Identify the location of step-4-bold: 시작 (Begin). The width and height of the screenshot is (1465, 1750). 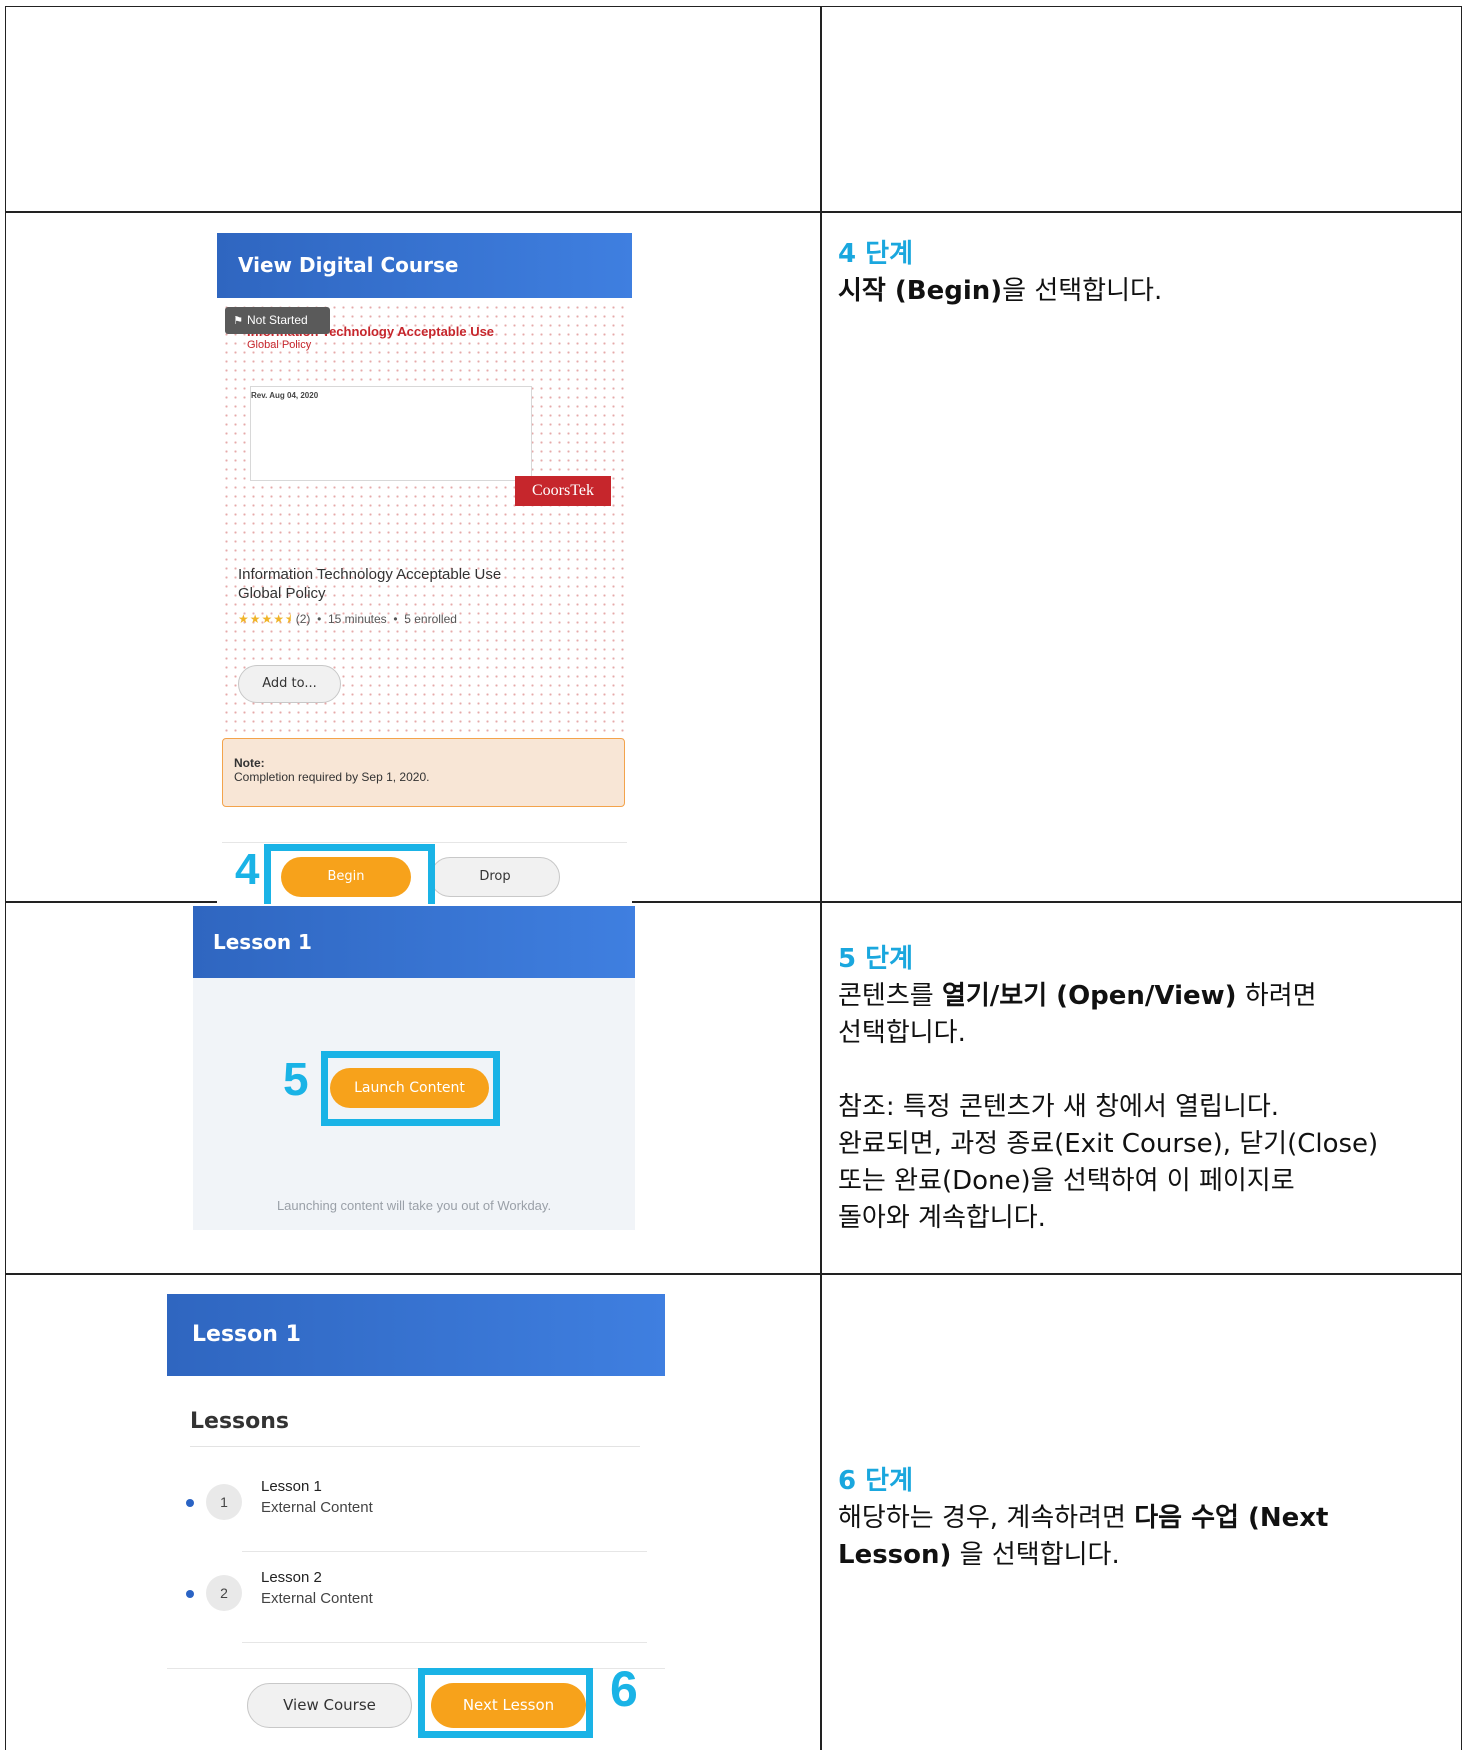
(920, 291).